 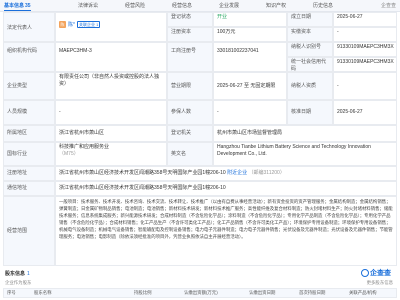 I want to click on tab-label: 法律诉讼, so click(x=88, y=6).